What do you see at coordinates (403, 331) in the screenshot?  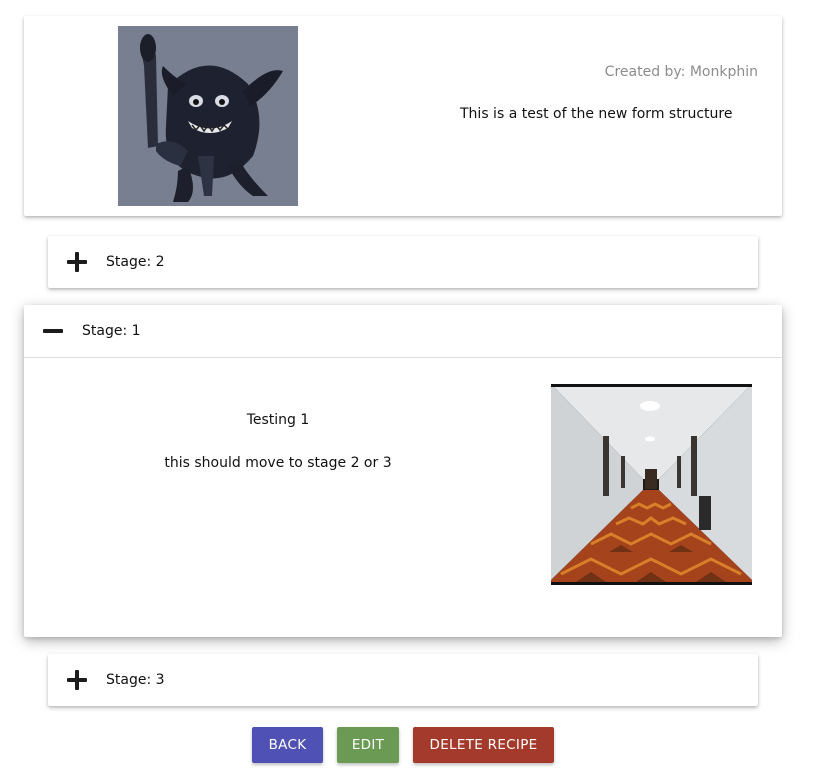 I see `stage-header-1: Stage: 1` at bounding box center [403, 331].